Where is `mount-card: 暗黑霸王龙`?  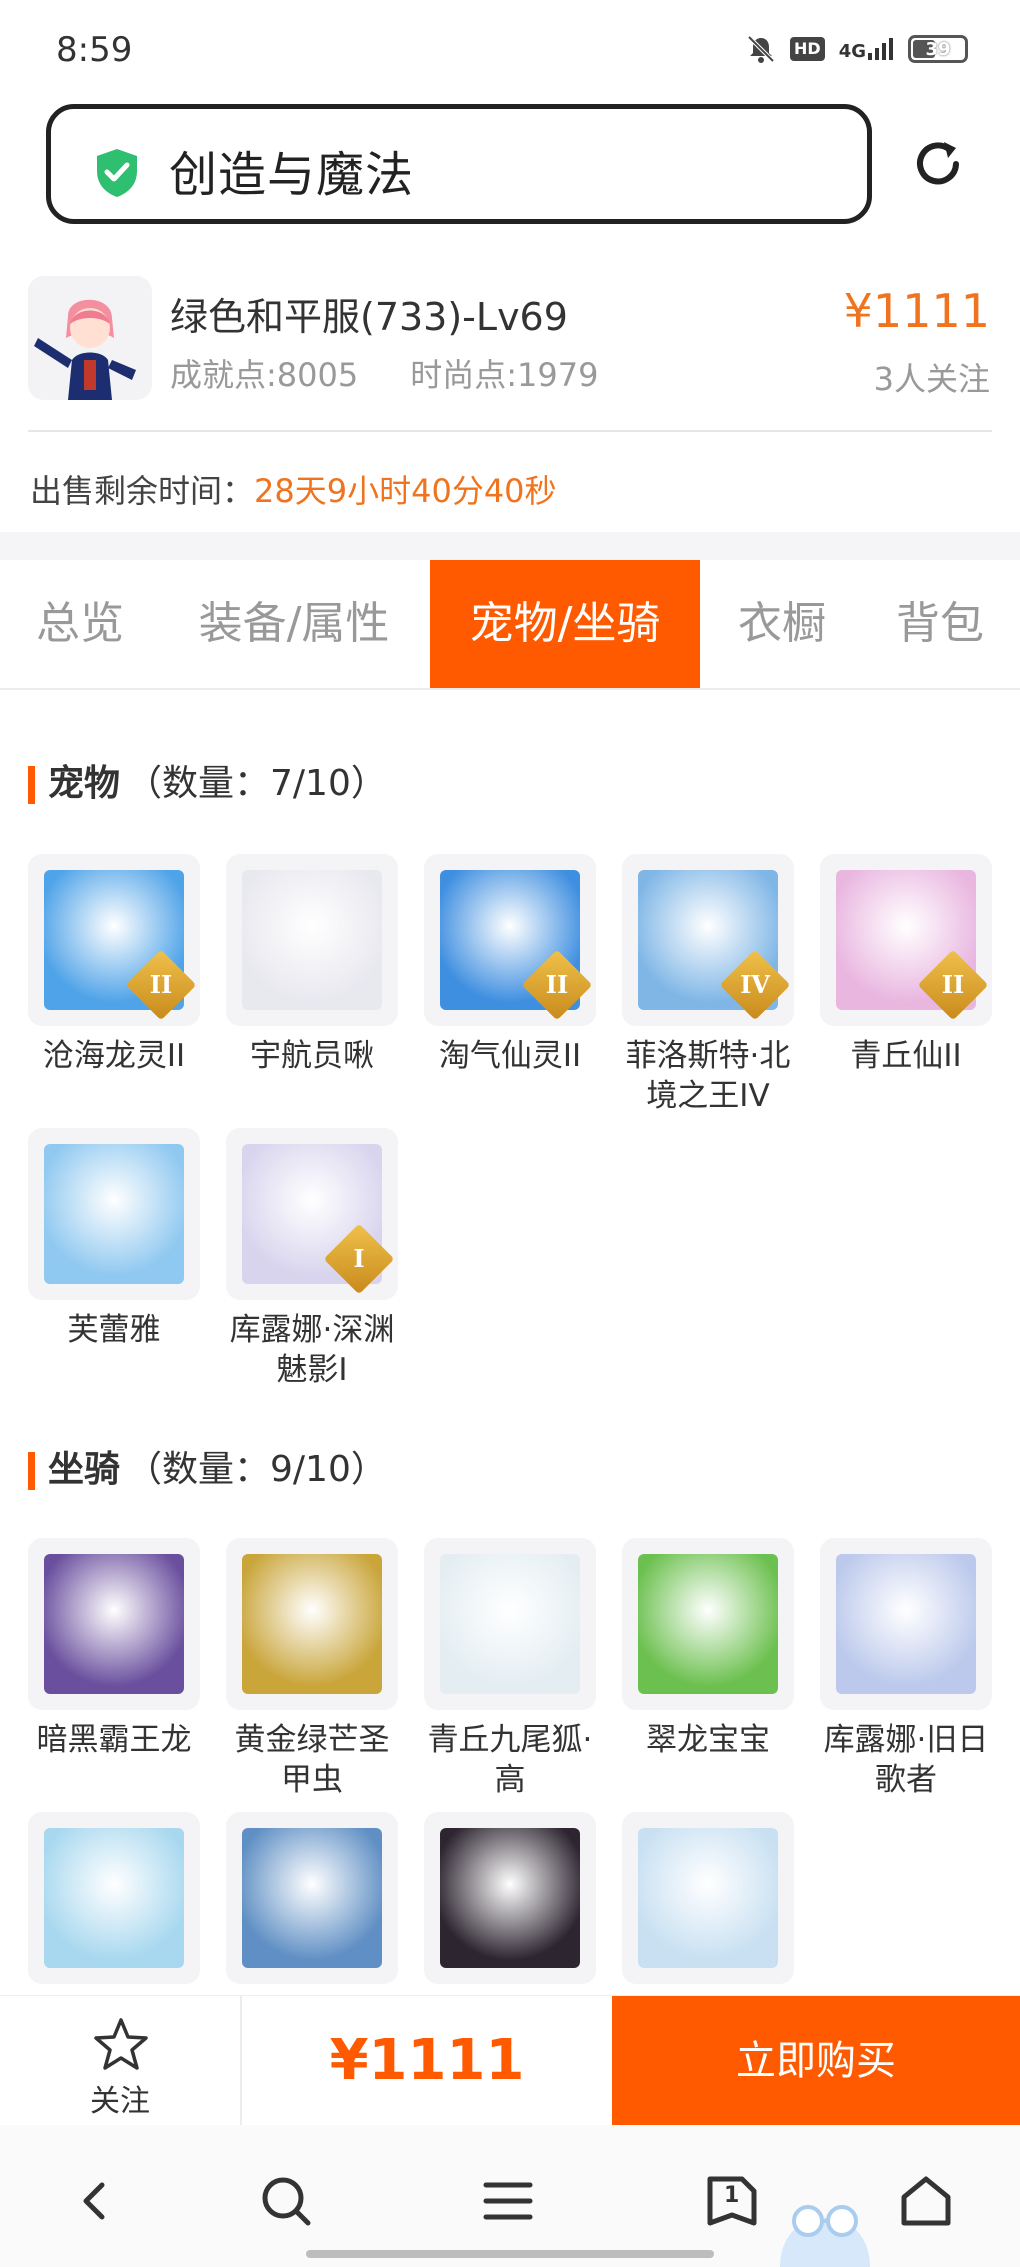
mount-card: 暗黑霸王龙 is located at coordinates (114, 1649).